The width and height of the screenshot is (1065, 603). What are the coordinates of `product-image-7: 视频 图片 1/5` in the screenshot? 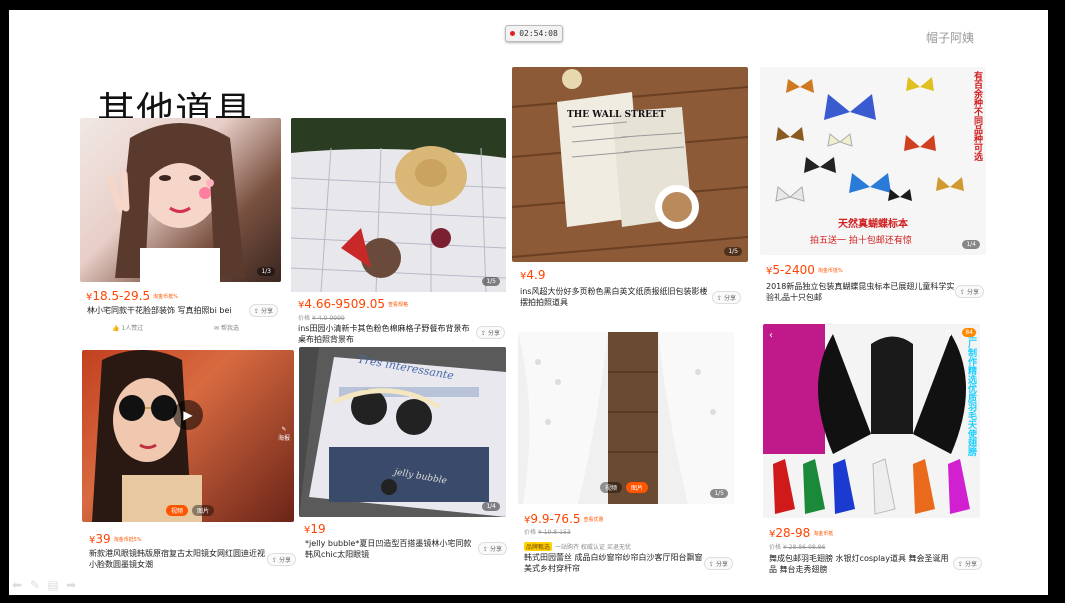 It's located at (626, 418).